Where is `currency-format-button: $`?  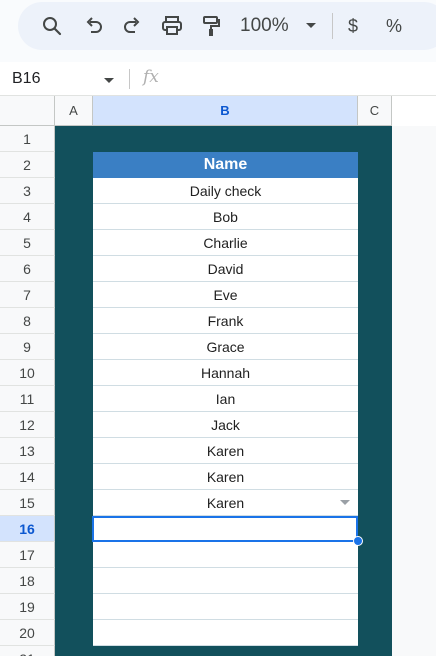 currency-format-button: $ is located at coordinates (353, 26).